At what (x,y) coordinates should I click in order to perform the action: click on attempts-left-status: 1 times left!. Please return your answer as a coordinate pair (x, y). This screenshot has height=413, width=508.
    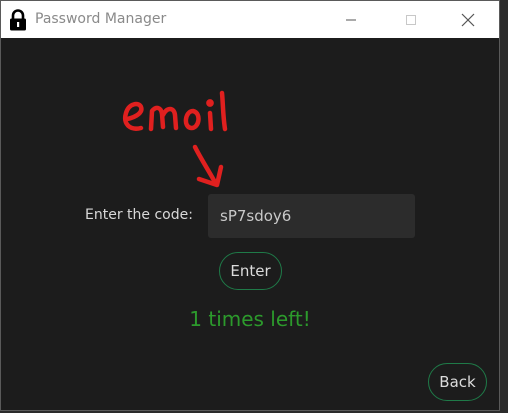
    Looking at the image, I should click on (250, 319).